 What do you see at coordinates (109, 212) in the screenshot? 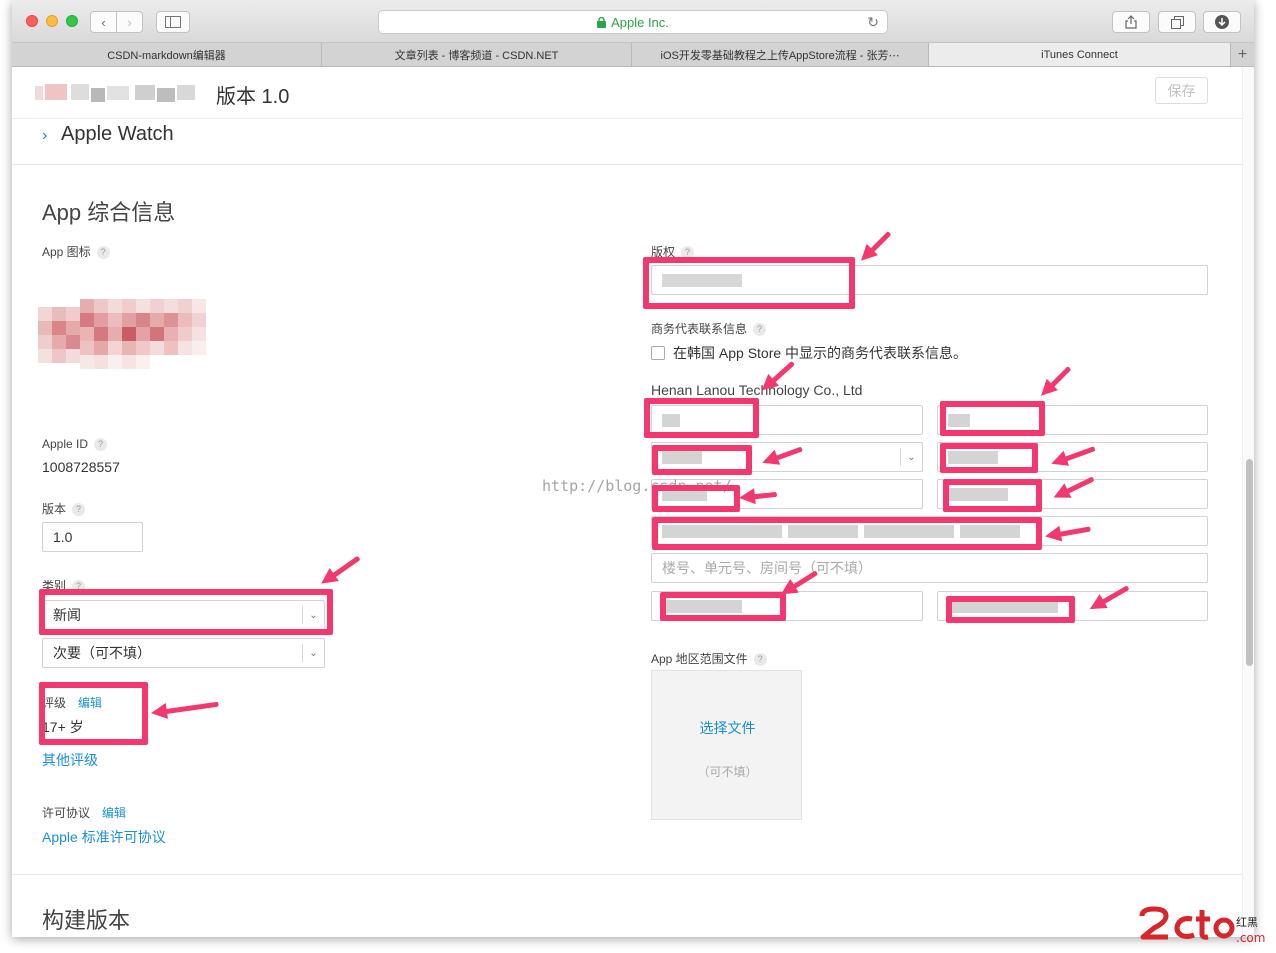
I see `app-info-title: App 综合信息` at bounding box center [109, 212].